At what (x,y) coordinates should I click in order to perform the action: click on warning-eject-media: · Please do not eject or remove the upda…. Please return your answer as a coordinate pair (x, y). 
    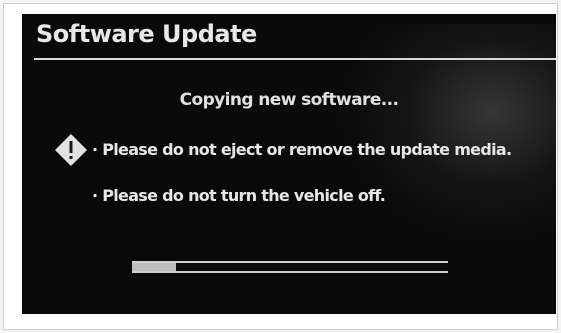
    Looking at the image, I should click on (302, 149).